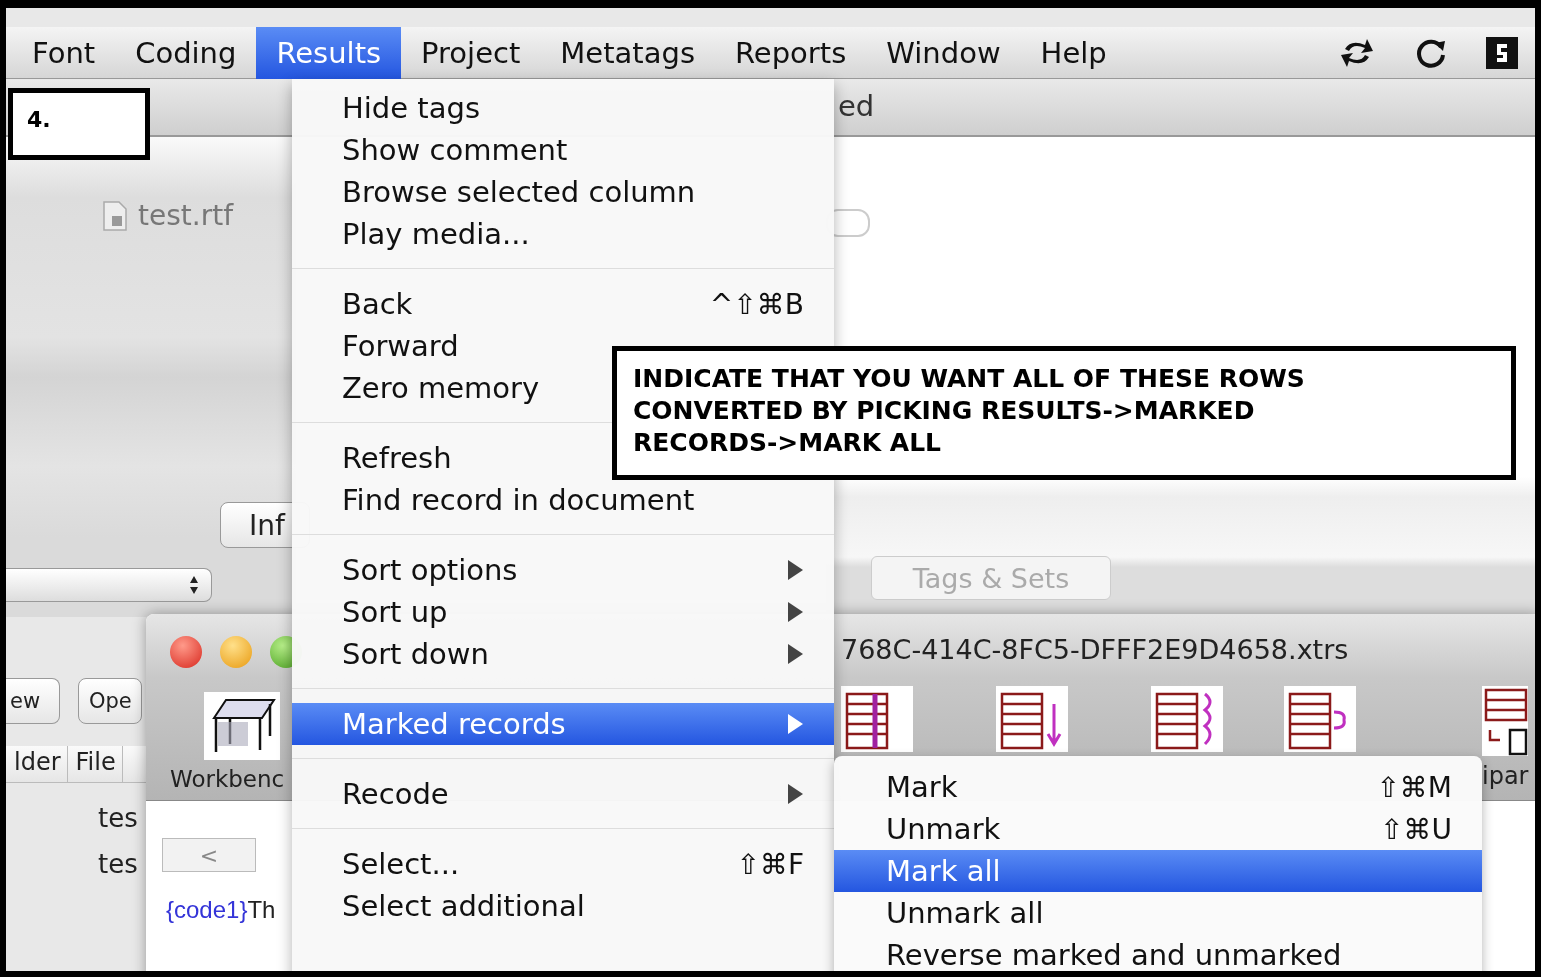  What do you see at coordinates (1502, 52) in the screenshot?
I see `square-icon` at bounding box center [1502, 52].